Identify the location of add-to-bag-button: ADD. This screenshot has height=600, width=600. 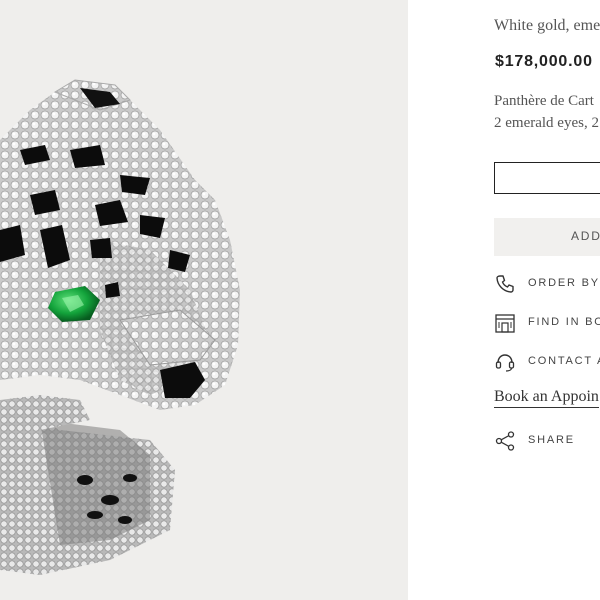
(547, 237).